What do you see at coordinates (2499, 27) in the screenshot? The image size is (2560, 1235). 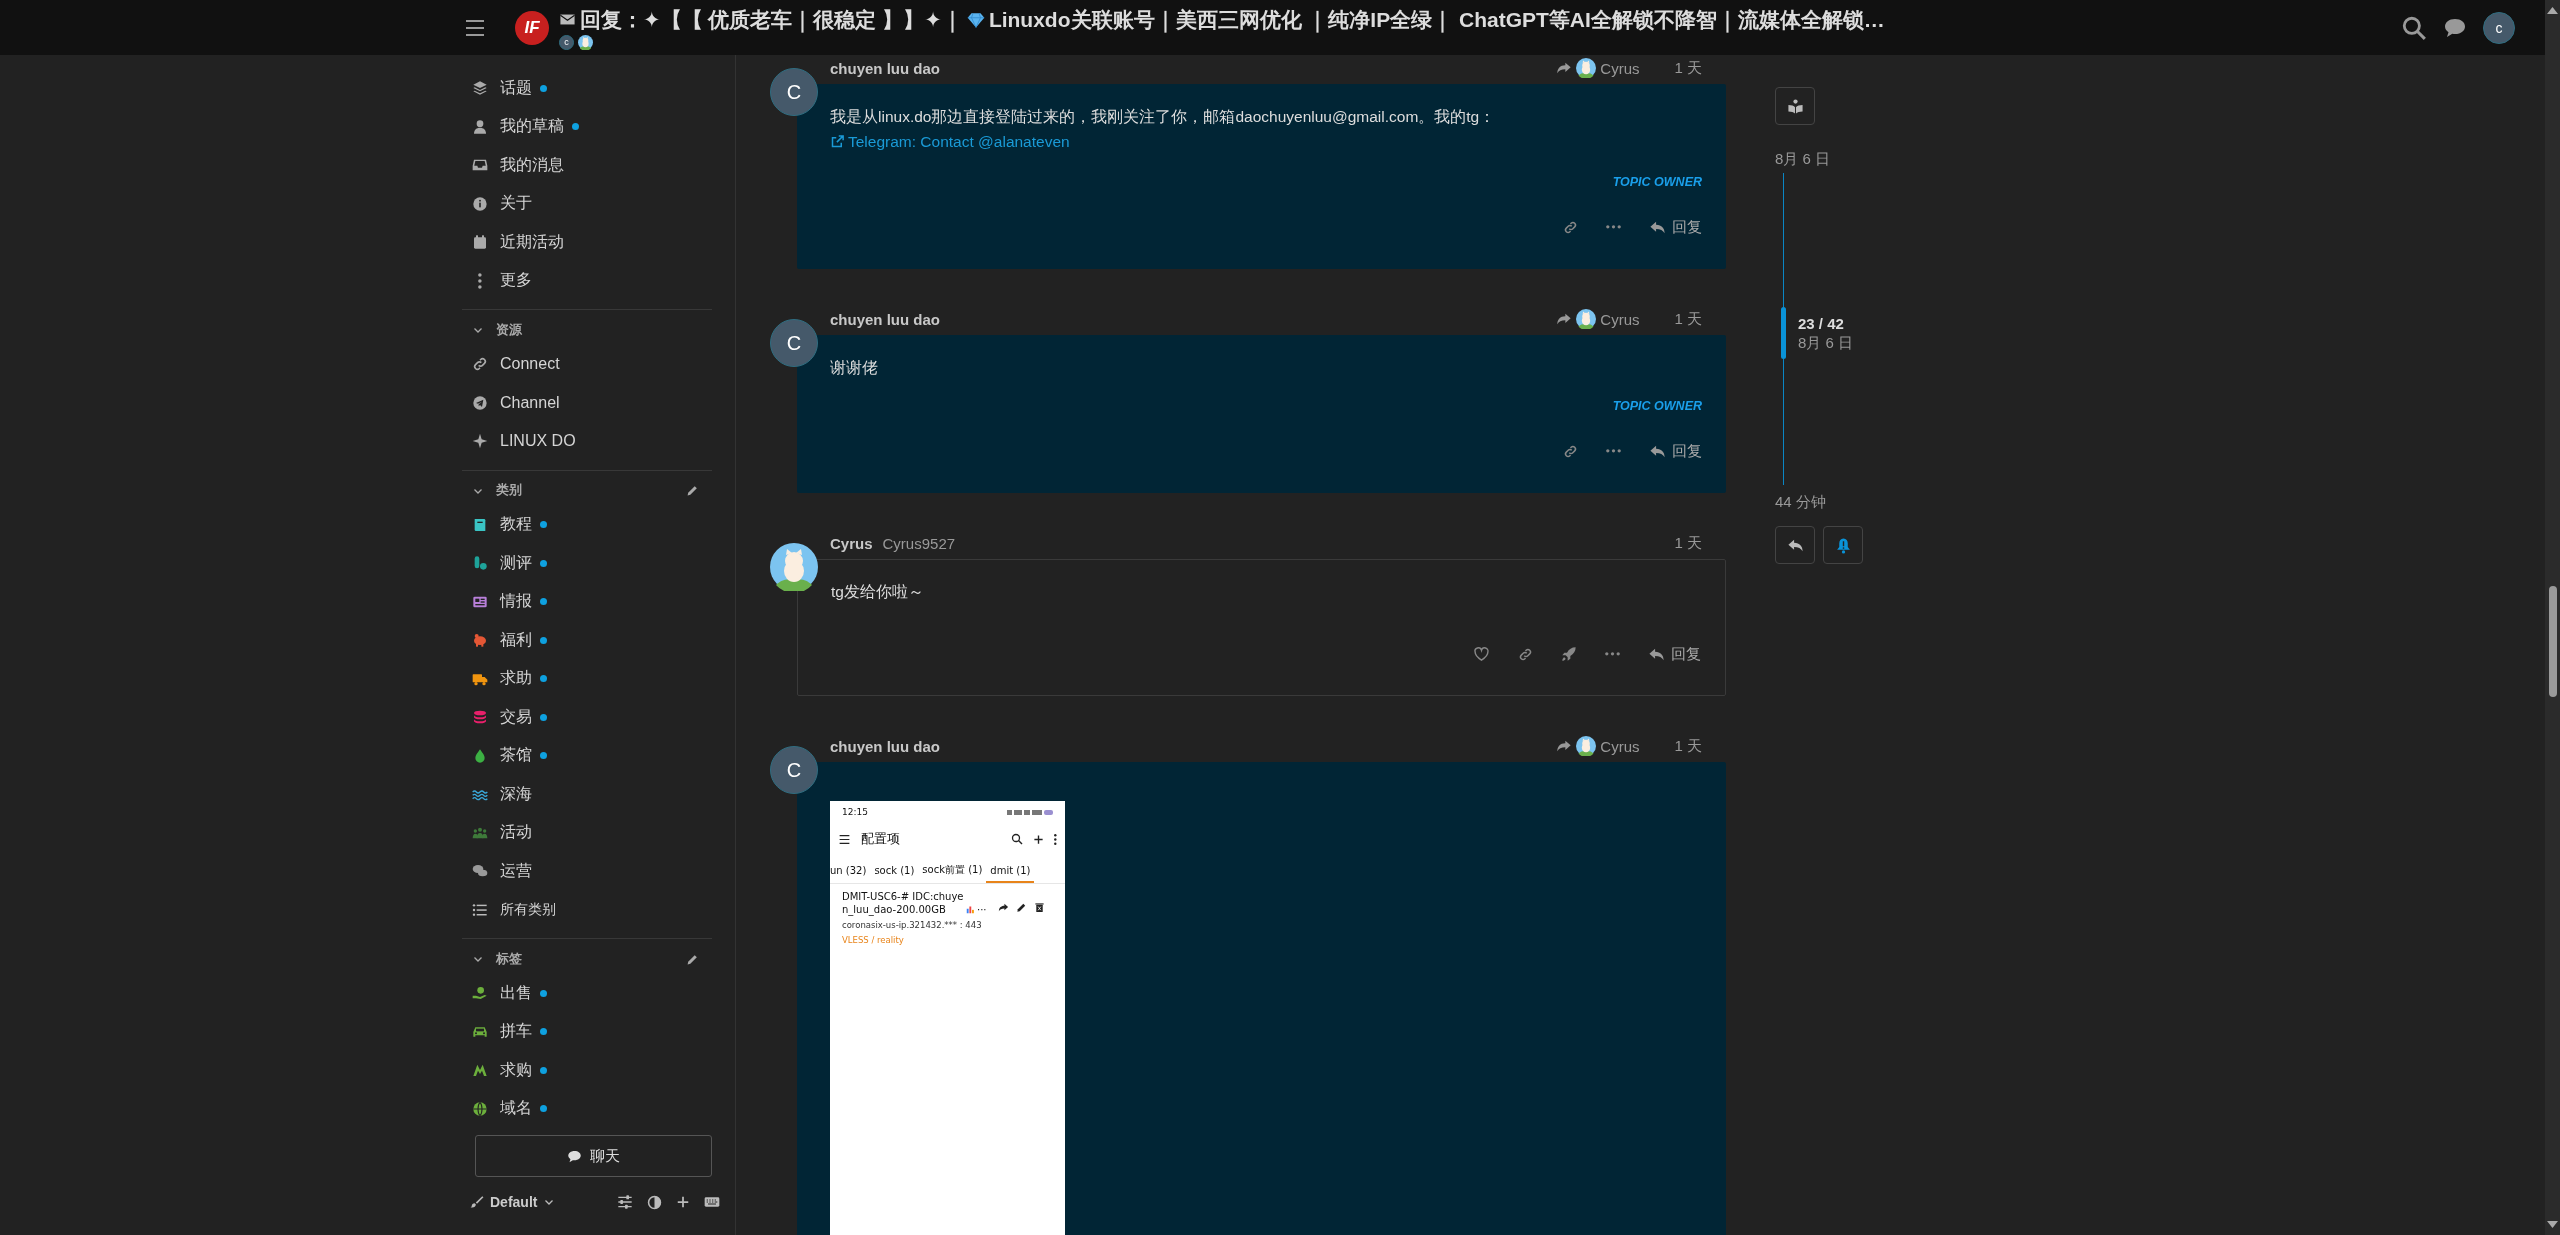 I see `user-avatar: c` at bounding box center [2499, 27].